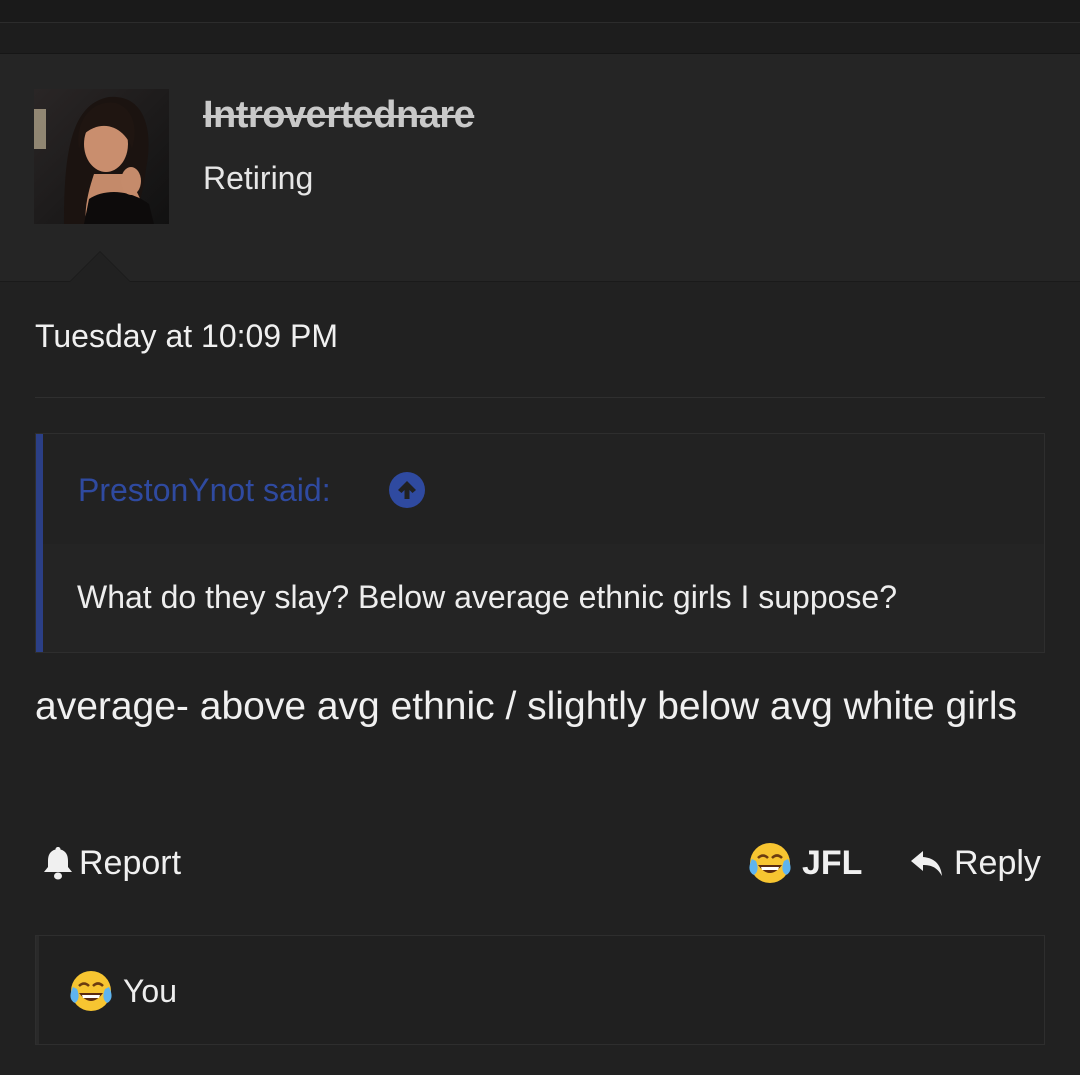  Describe the element at coordinates (39, 543) in the screenshot. I see `quote-accent-bar` at that location.